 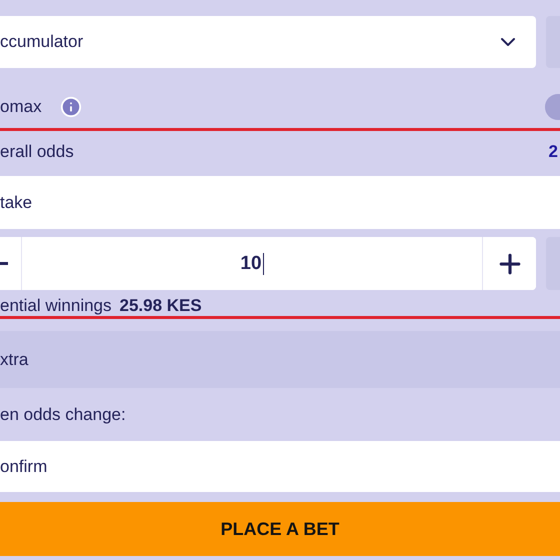 I want to click on overall-odds-value: 2, so click(x=553, y=152).